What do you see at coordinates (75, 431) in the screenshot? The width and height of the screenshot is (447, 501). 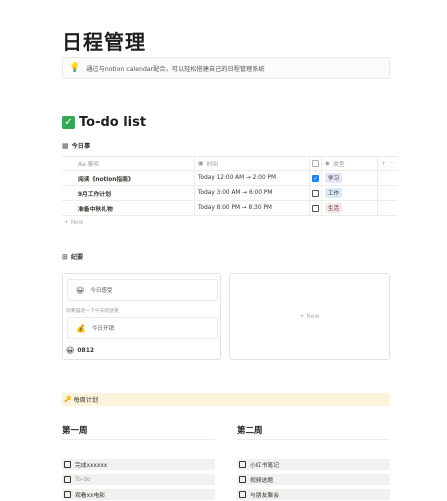 I see `week1-title: 第一周` at bounding box center [75, 431].